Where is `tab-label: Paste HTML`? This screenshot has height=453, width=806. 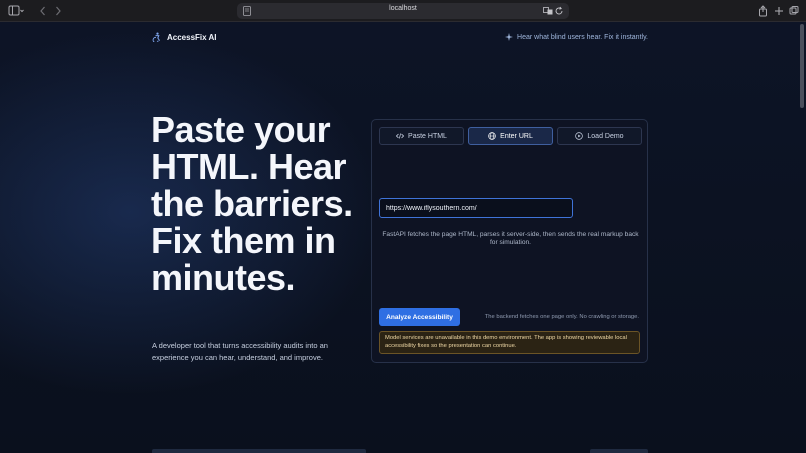
tab-label: Paste HTML is located at coordinates (427, 136).